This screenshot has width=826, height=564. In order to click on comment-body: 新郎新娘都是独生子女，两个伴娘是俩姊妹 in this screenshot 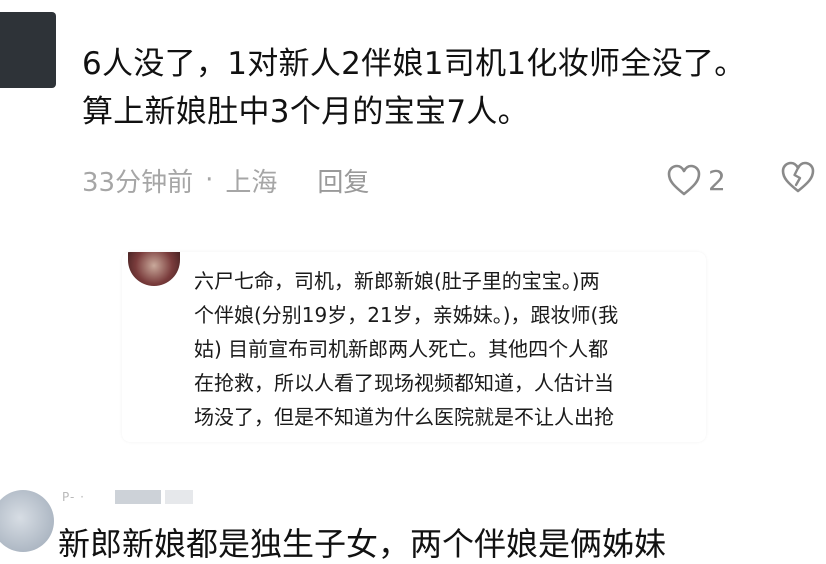, I will do `click(362, 544)`.